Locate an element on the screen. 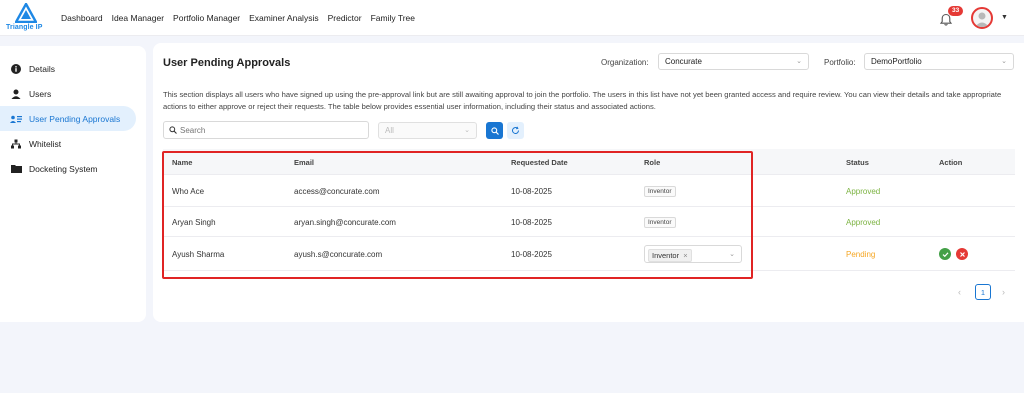 This screenshot has height=393, width=1024. sidebar-item-label: Users is located at coordinates (40, 93).